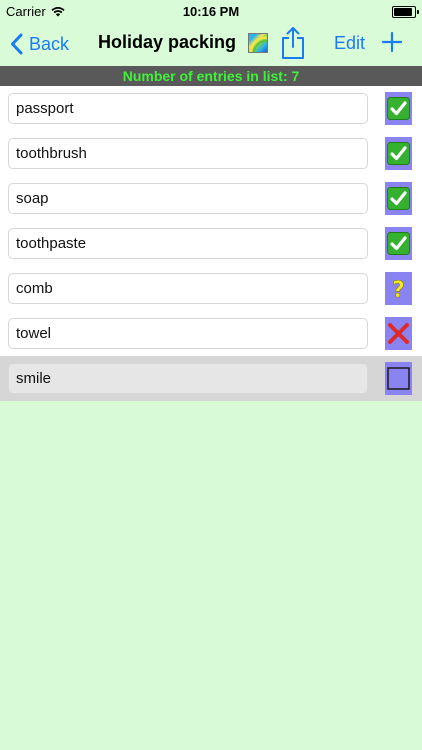 This screenshot has height=750, width=422. I want to click on list-item: toothbrush, so click(211, 153).